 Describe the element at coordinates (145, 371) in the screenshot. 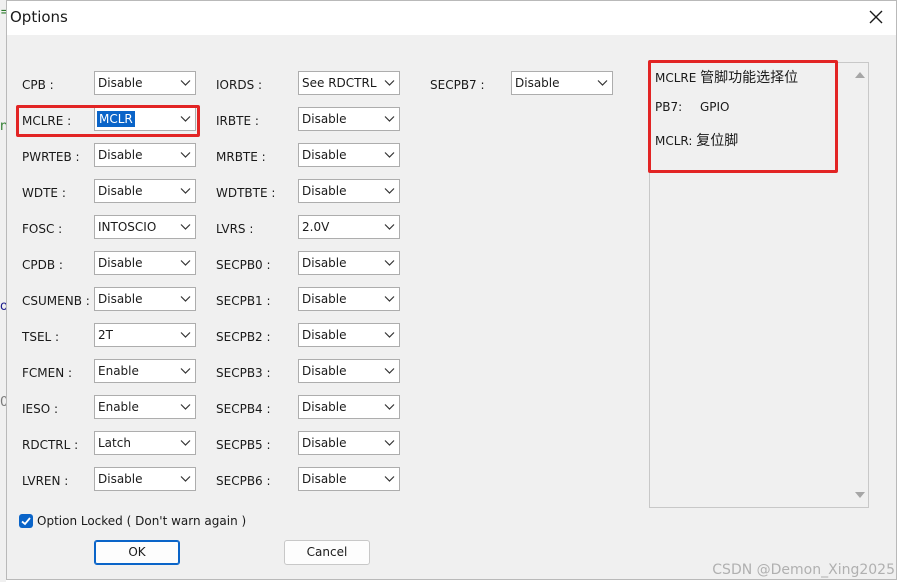

I see `fcmen-select: Enable` at that location.